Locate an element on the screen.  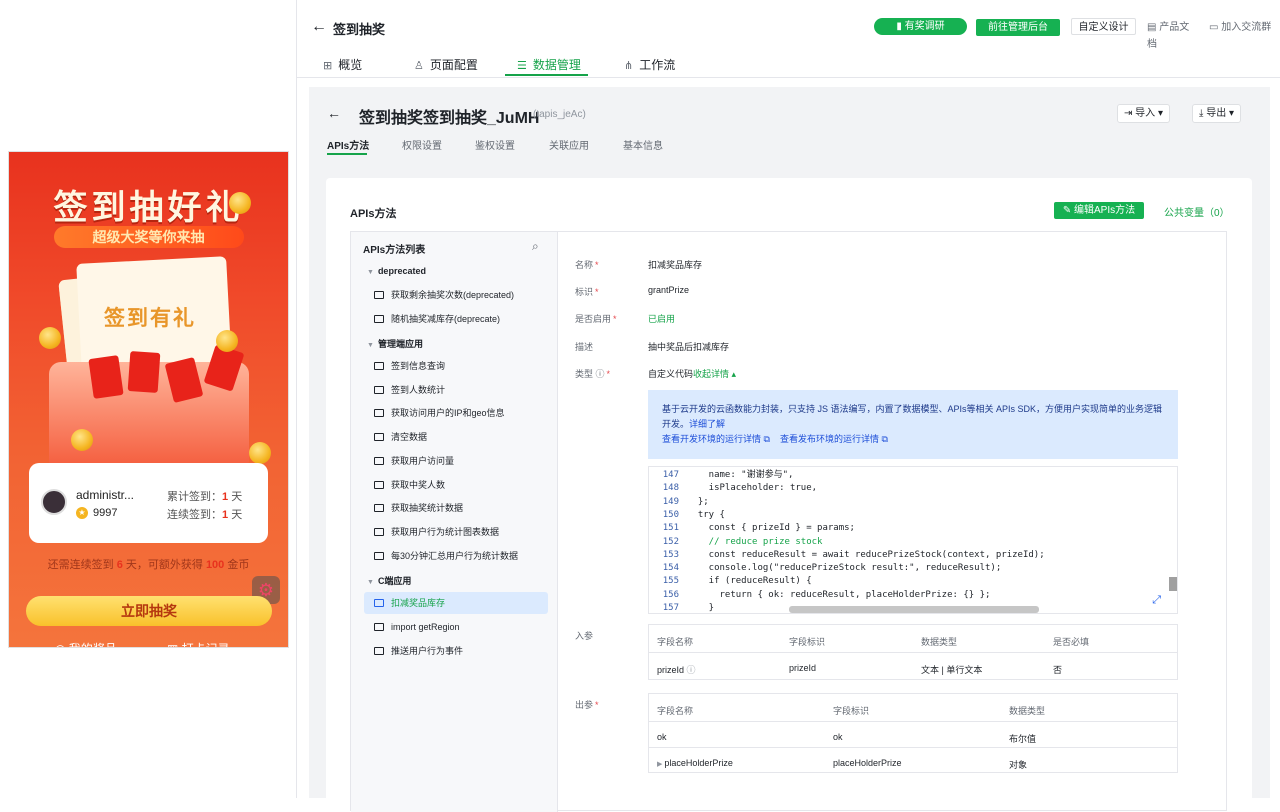
line-number: 147 is located at coordinates (670, 475).